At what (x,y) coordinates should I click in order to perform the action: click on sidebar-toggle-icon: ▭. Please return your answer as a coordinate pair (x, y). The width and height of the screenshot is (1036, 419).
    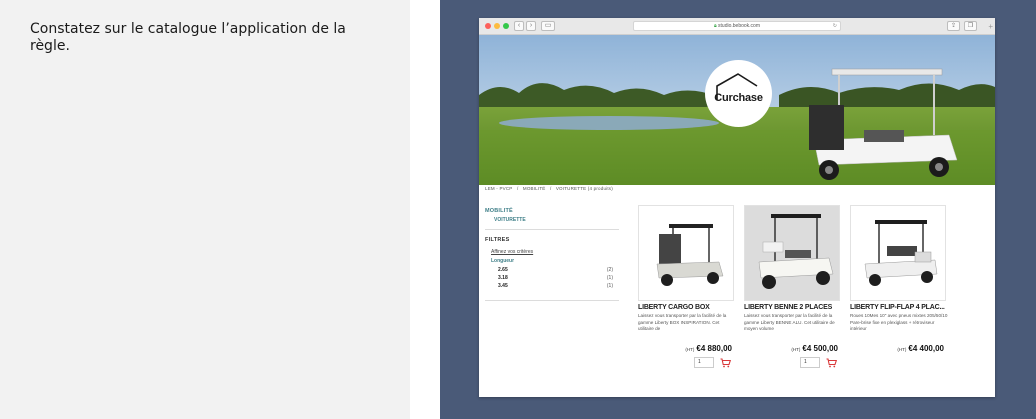
    Looking at the image, I should click on (548, 26).